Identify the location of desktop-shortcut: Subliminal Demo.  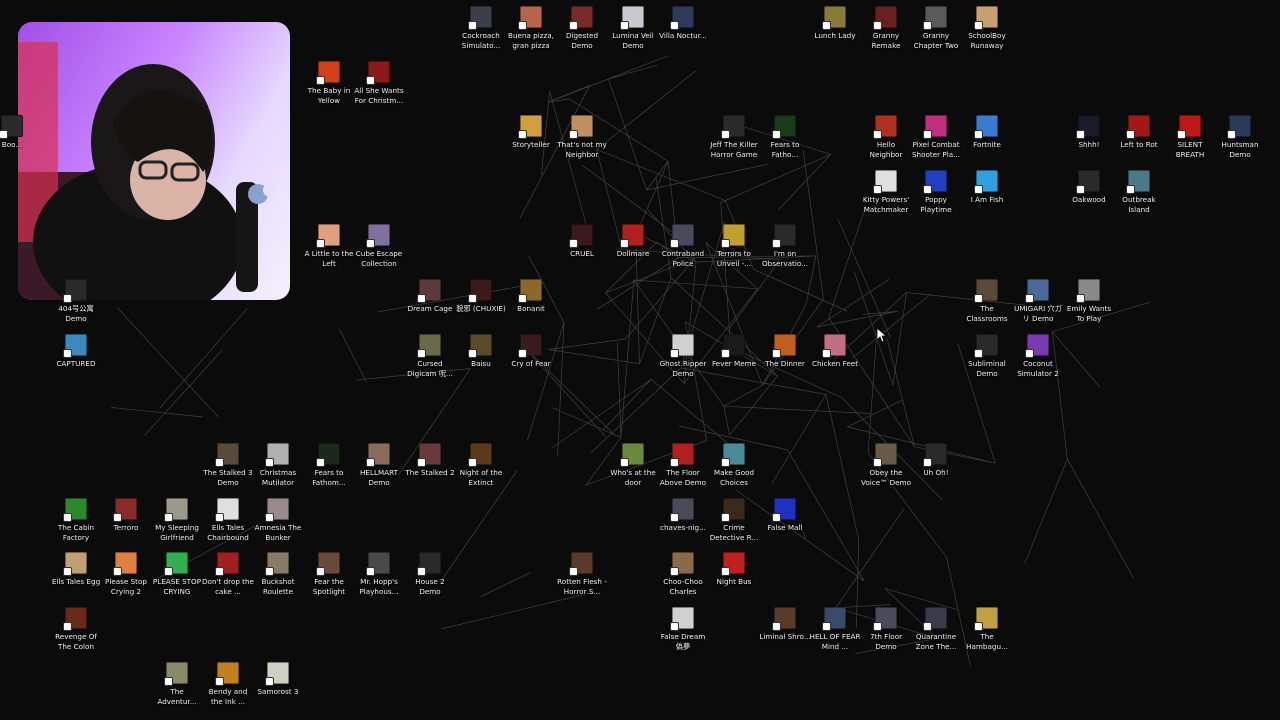
(987, 356).